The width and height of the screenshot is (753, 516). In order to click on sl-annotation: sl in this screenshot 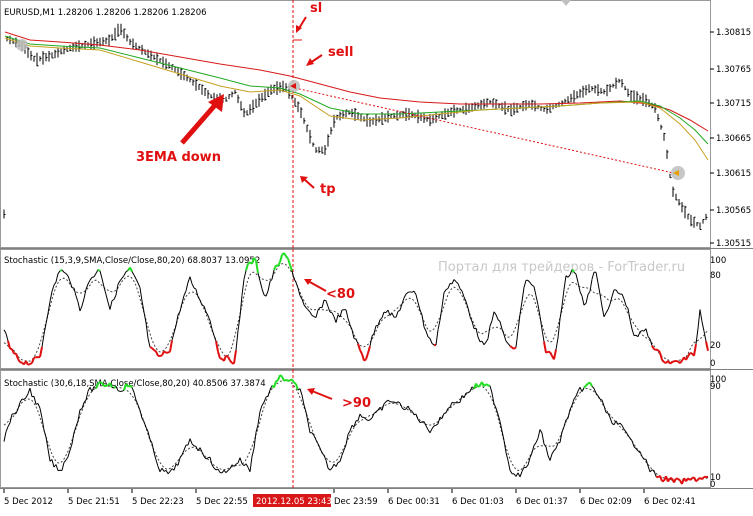, I will do `click(316, 8)`.